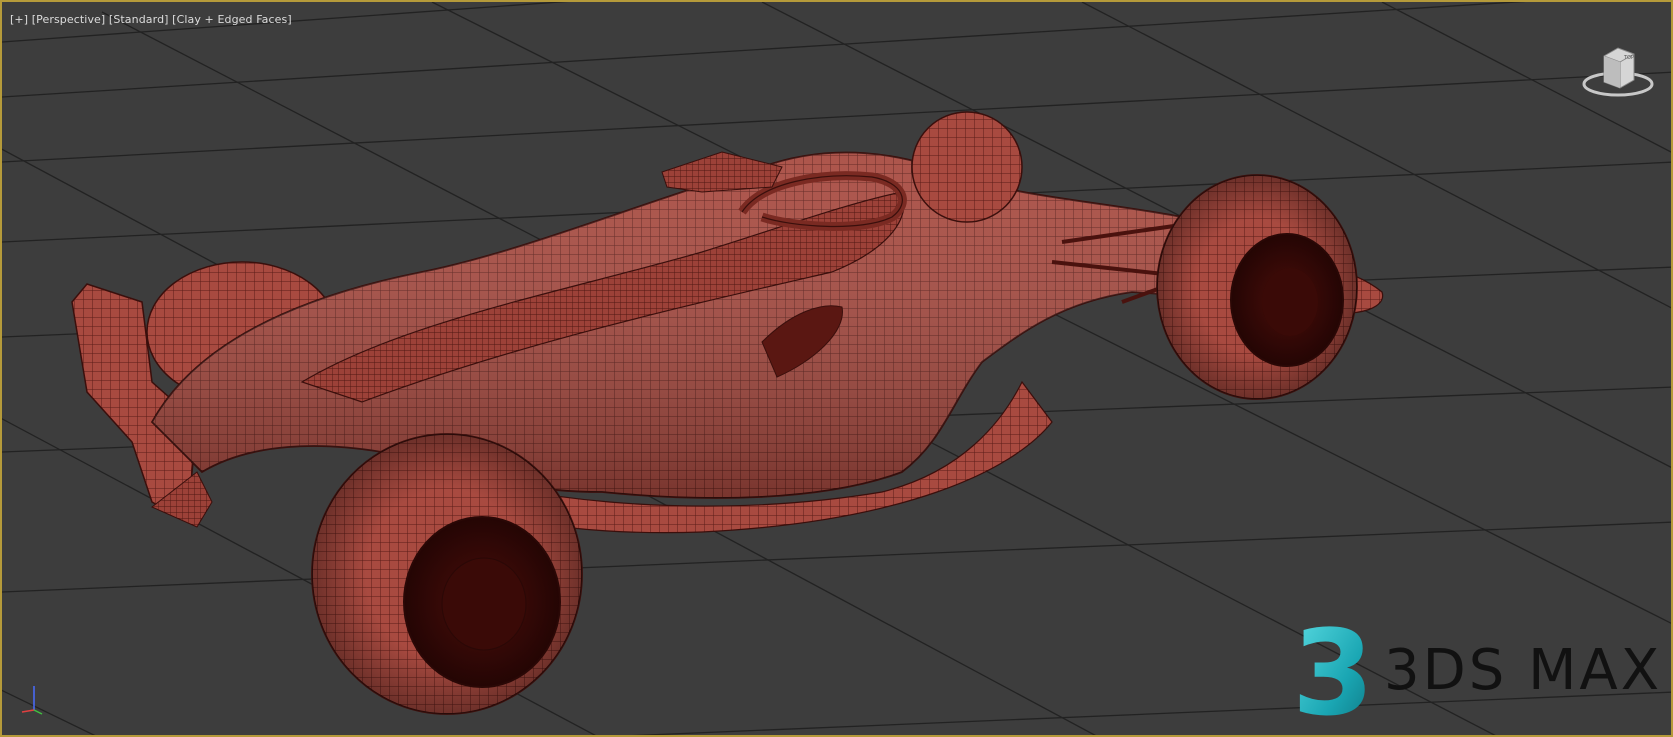 This screenshot has width=1673, height=737. Describe the element at coordinates (1257, 287) in the screenshot. I see `front-right-wheel` at that location.